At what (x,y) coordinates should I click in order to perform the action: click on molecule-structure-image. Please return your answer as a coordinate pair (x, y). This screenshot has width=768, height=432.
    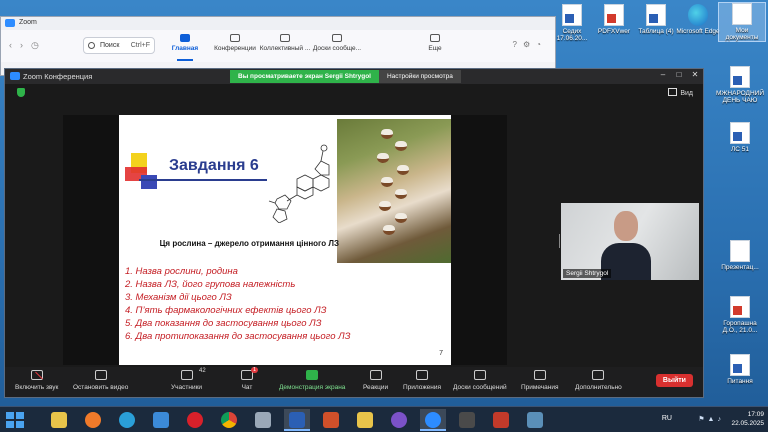
    Looking at the image, I should click on (299, 183).